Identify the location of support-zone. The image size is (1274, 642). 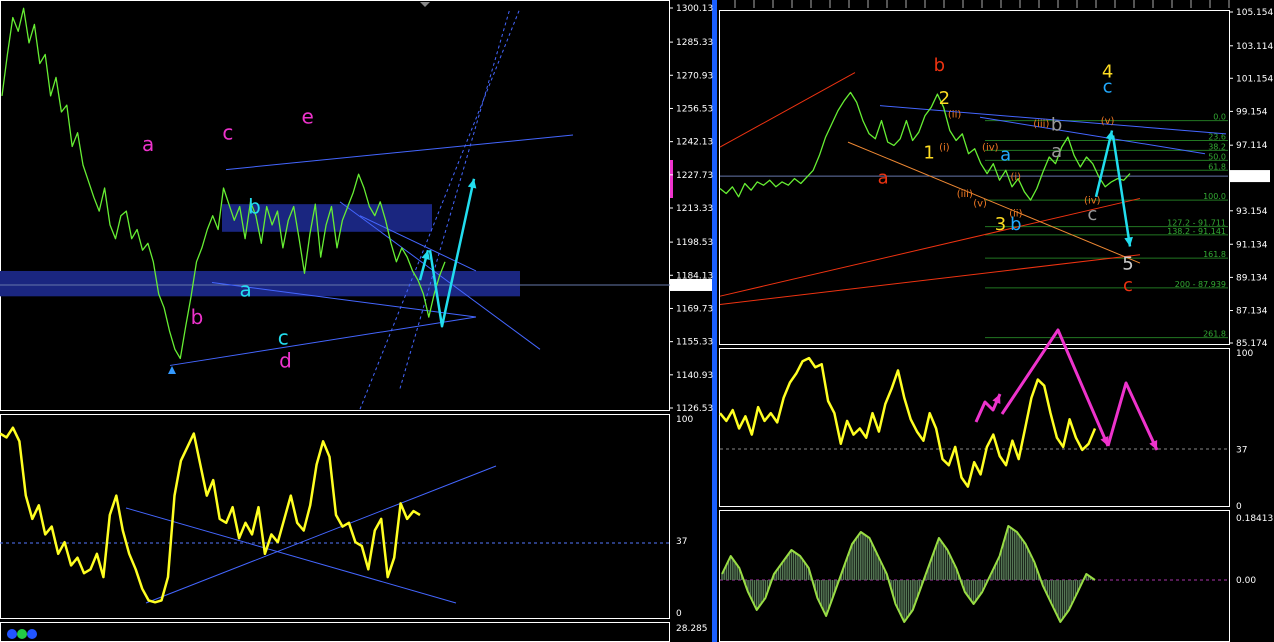
(260, 283).